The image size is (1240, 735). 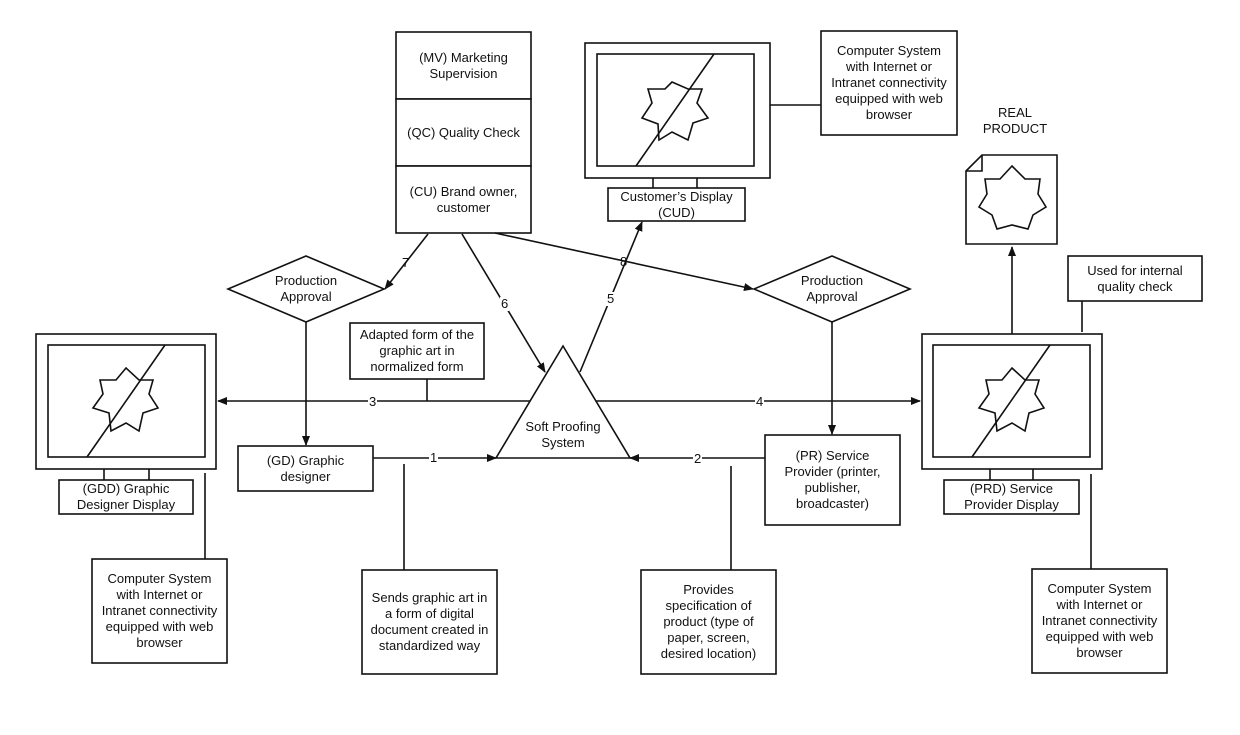 I want to click on flow-label-2: 2, so click(x=698, y=458).